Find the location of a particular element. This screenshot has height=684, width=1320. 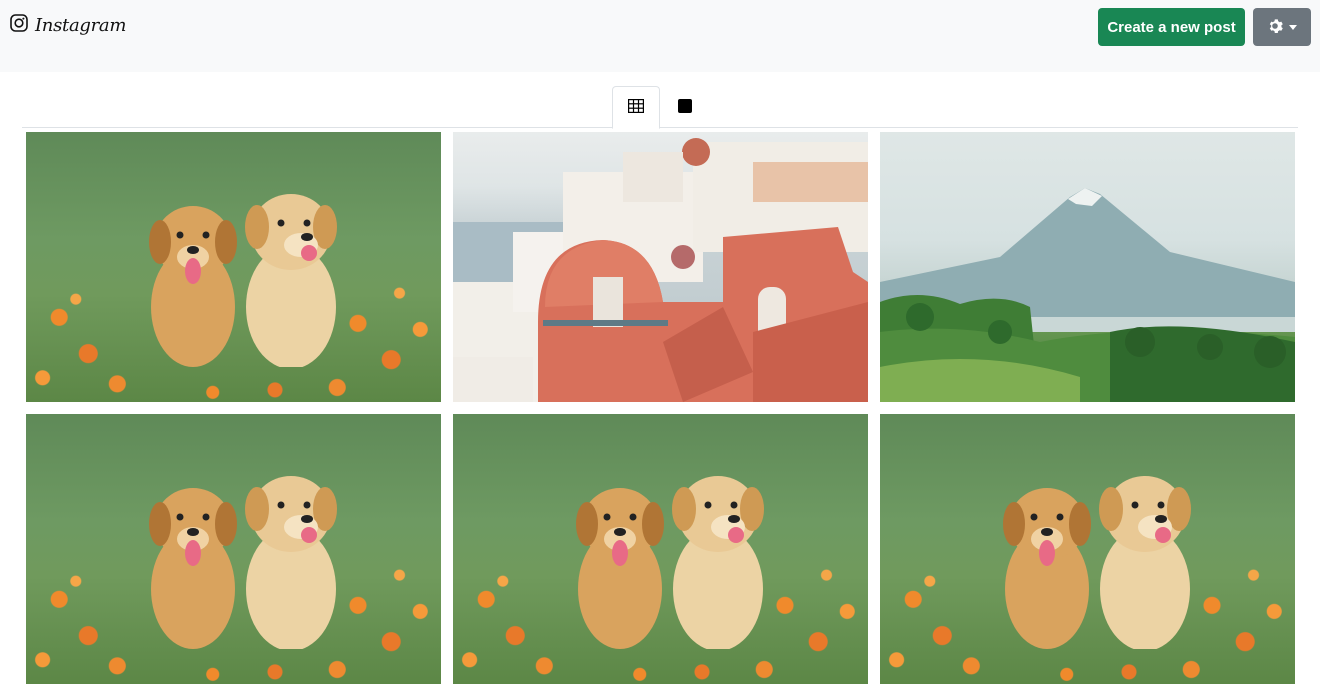

post-image-mountain is located at coordinates (1087, 267).